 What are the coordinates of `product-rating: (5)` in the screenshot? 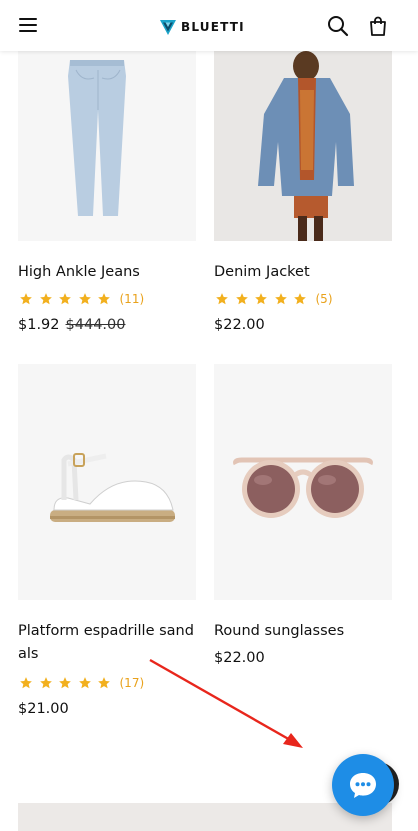 It's located at (274, 299).